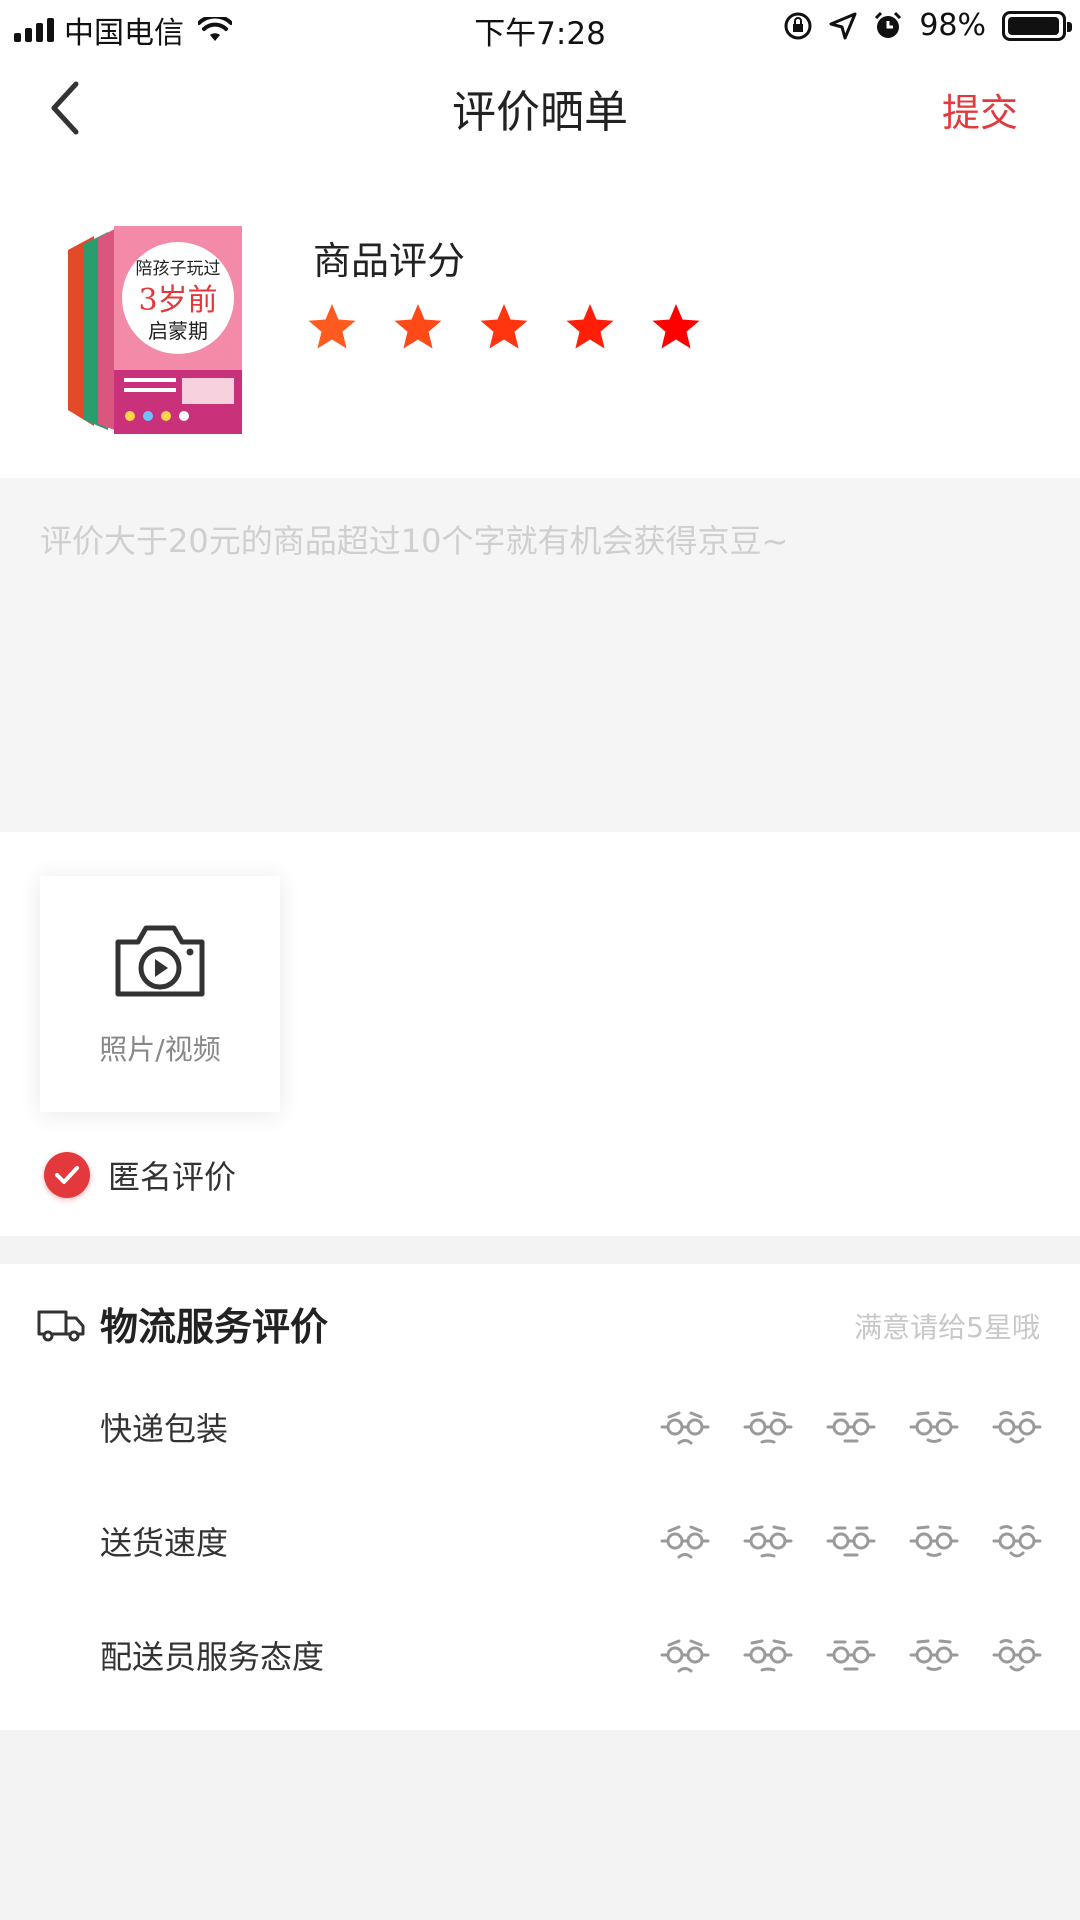  I want to click on status-bar: 中国电信 下午7:28 98%, so click(540, 26).